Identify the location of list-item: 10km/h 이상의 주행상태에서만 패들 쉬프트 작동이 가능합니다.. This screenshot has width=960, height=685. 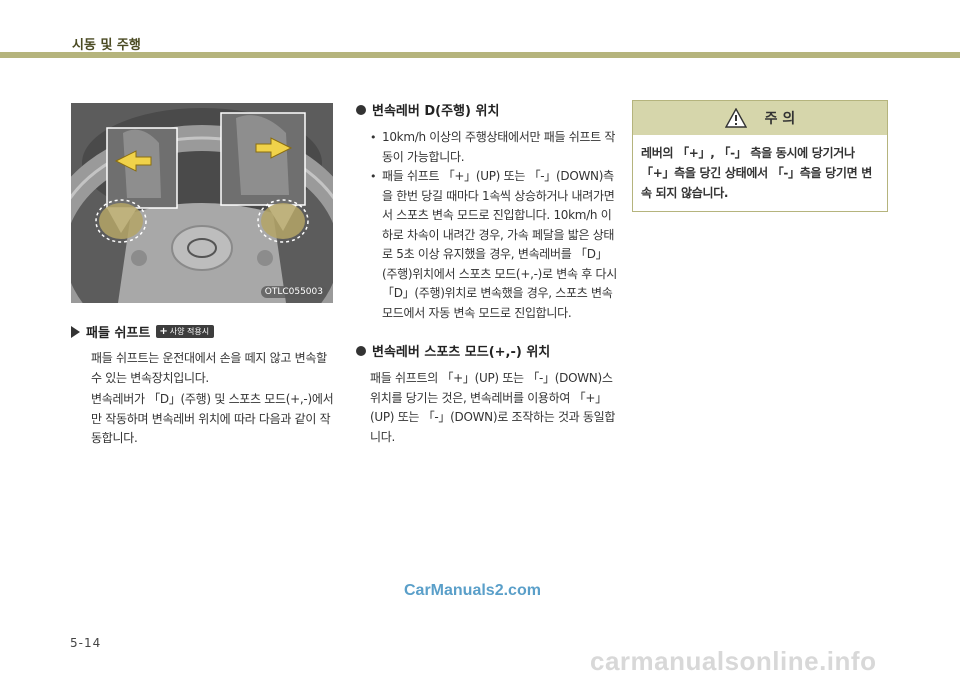
(495, 147).